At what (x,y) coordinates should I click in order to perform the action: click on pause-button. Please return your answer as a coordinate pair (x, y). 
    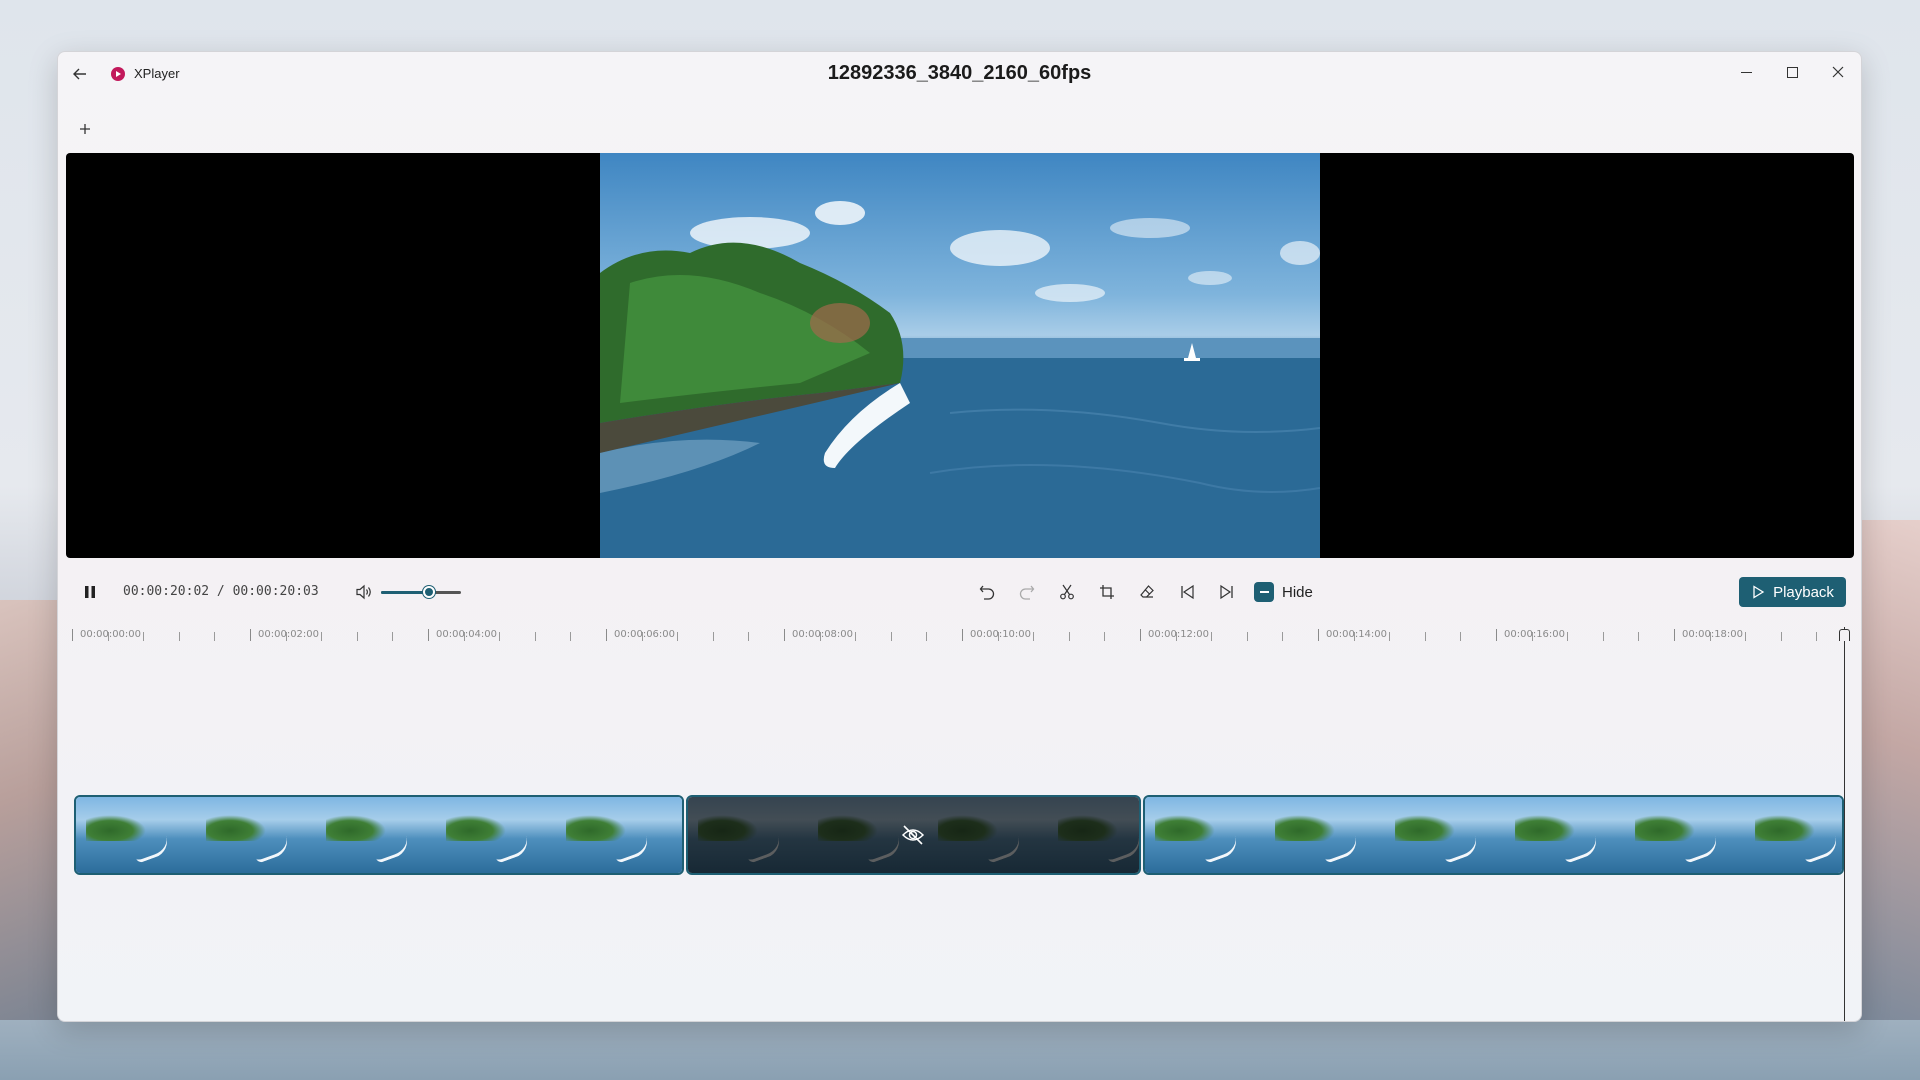
    Looking at the image, I should click on (90, 592).